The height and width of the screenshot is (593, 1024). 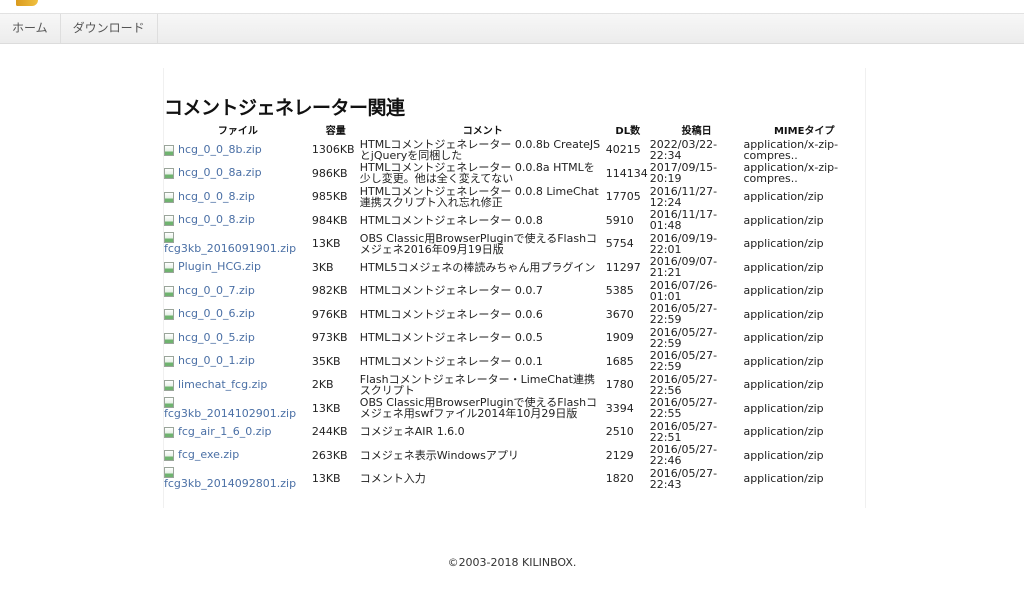 I want to click on cell-dl-count: 1780, so click(x=619, y=385).